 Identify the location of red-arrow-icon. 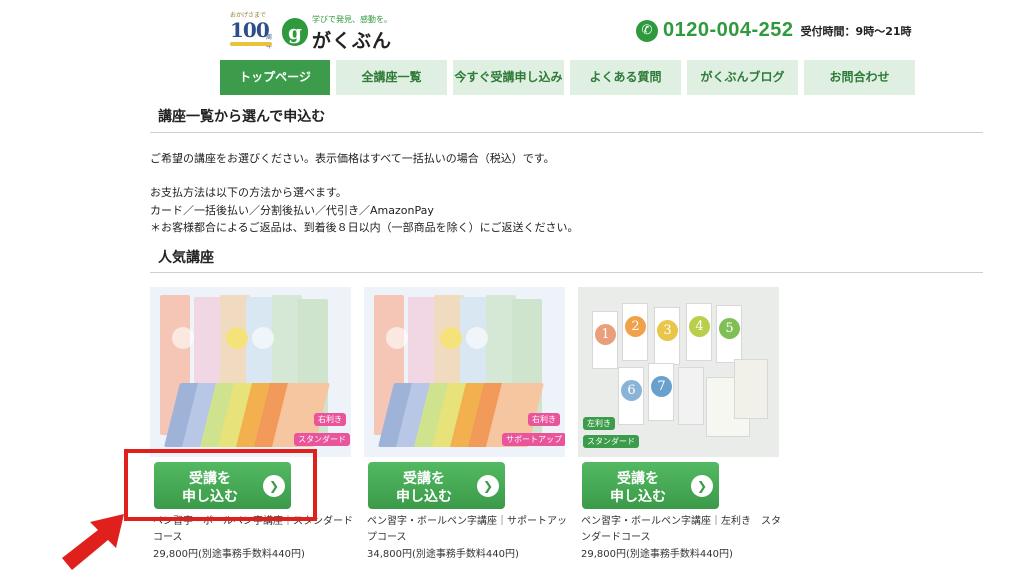
(93, 542).